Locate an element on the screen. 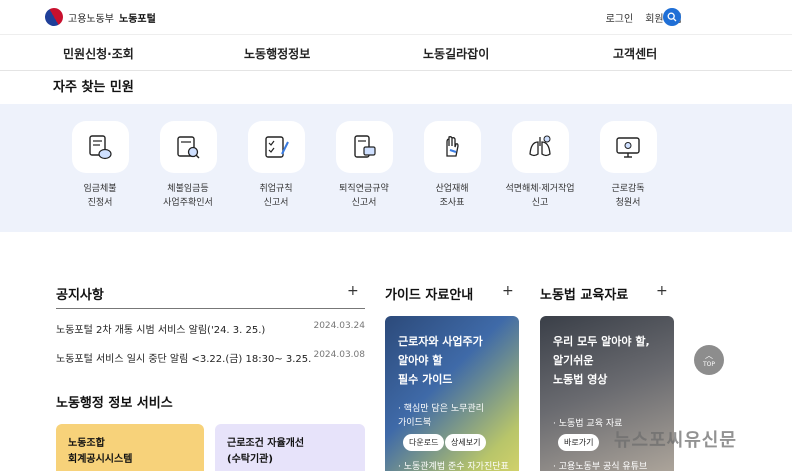 The height and width of the screenshot is (471, 792). detail-button: 상세보기 is located at coordinates (466, 442).